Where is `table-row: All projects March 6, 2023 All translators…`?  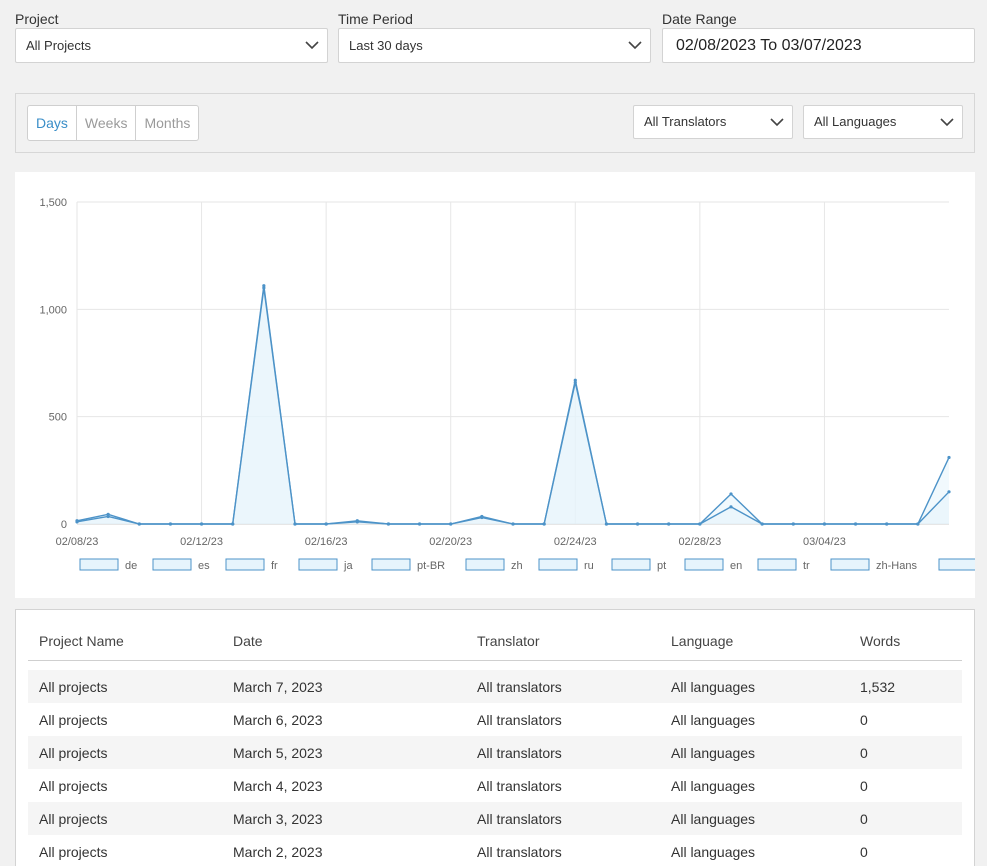 table-row: All projects March 6, 2023 All translators… is located at coordinates (495, 719).